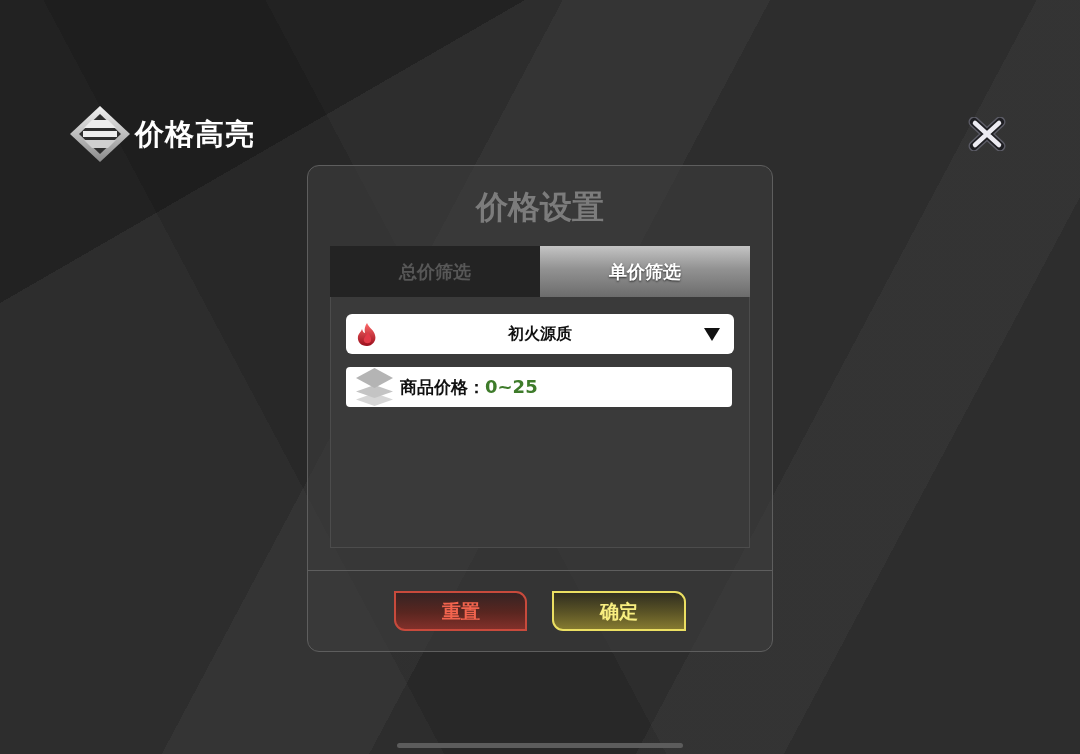 The image size is (1080, 754). What do you see at coordinates (619, 611) in the screenshot?
I see `confirm-button: 确定` at bounding box center [619, 611].